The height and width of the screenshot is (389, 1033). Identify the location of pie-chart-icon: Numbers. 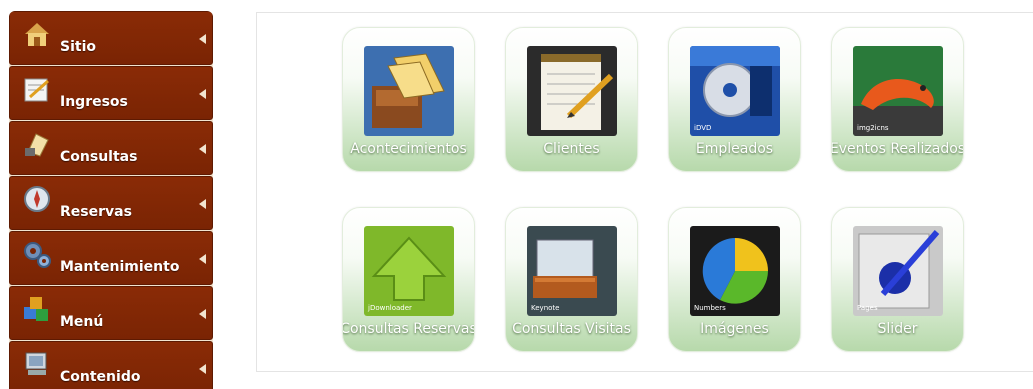
(735, 271).